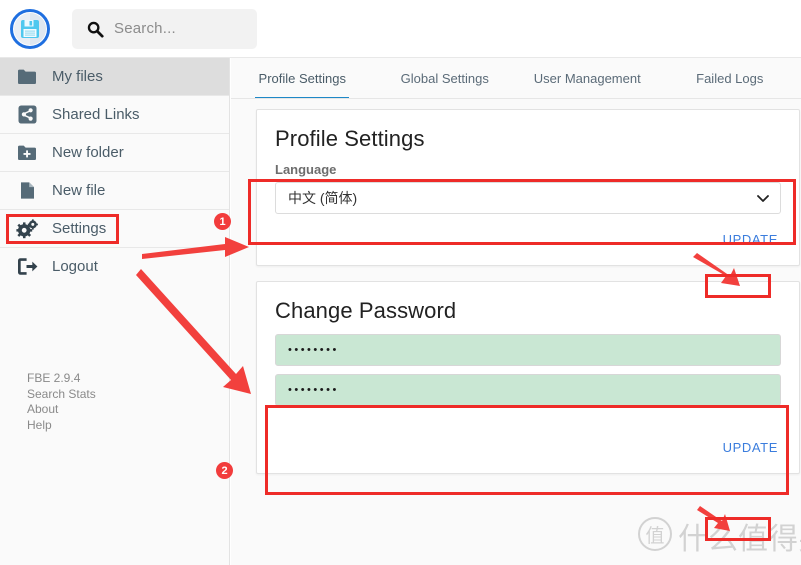 This screenshot has width=801, height=565. I want to click on sidebar-footer-links: FBE 2.9.4 Search Stats About Help, so click(61, 402).